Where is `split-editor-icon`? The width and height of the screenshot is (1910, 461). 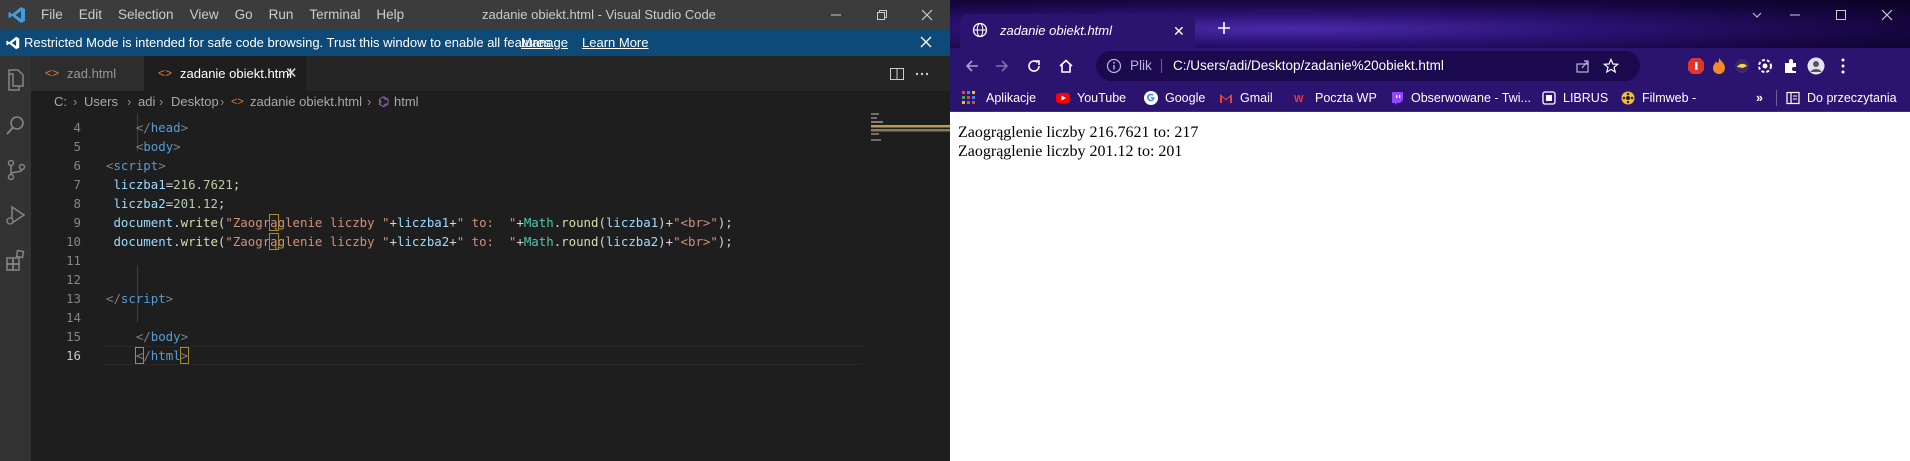
split-editor-icon is located at coordinates (897, 74).